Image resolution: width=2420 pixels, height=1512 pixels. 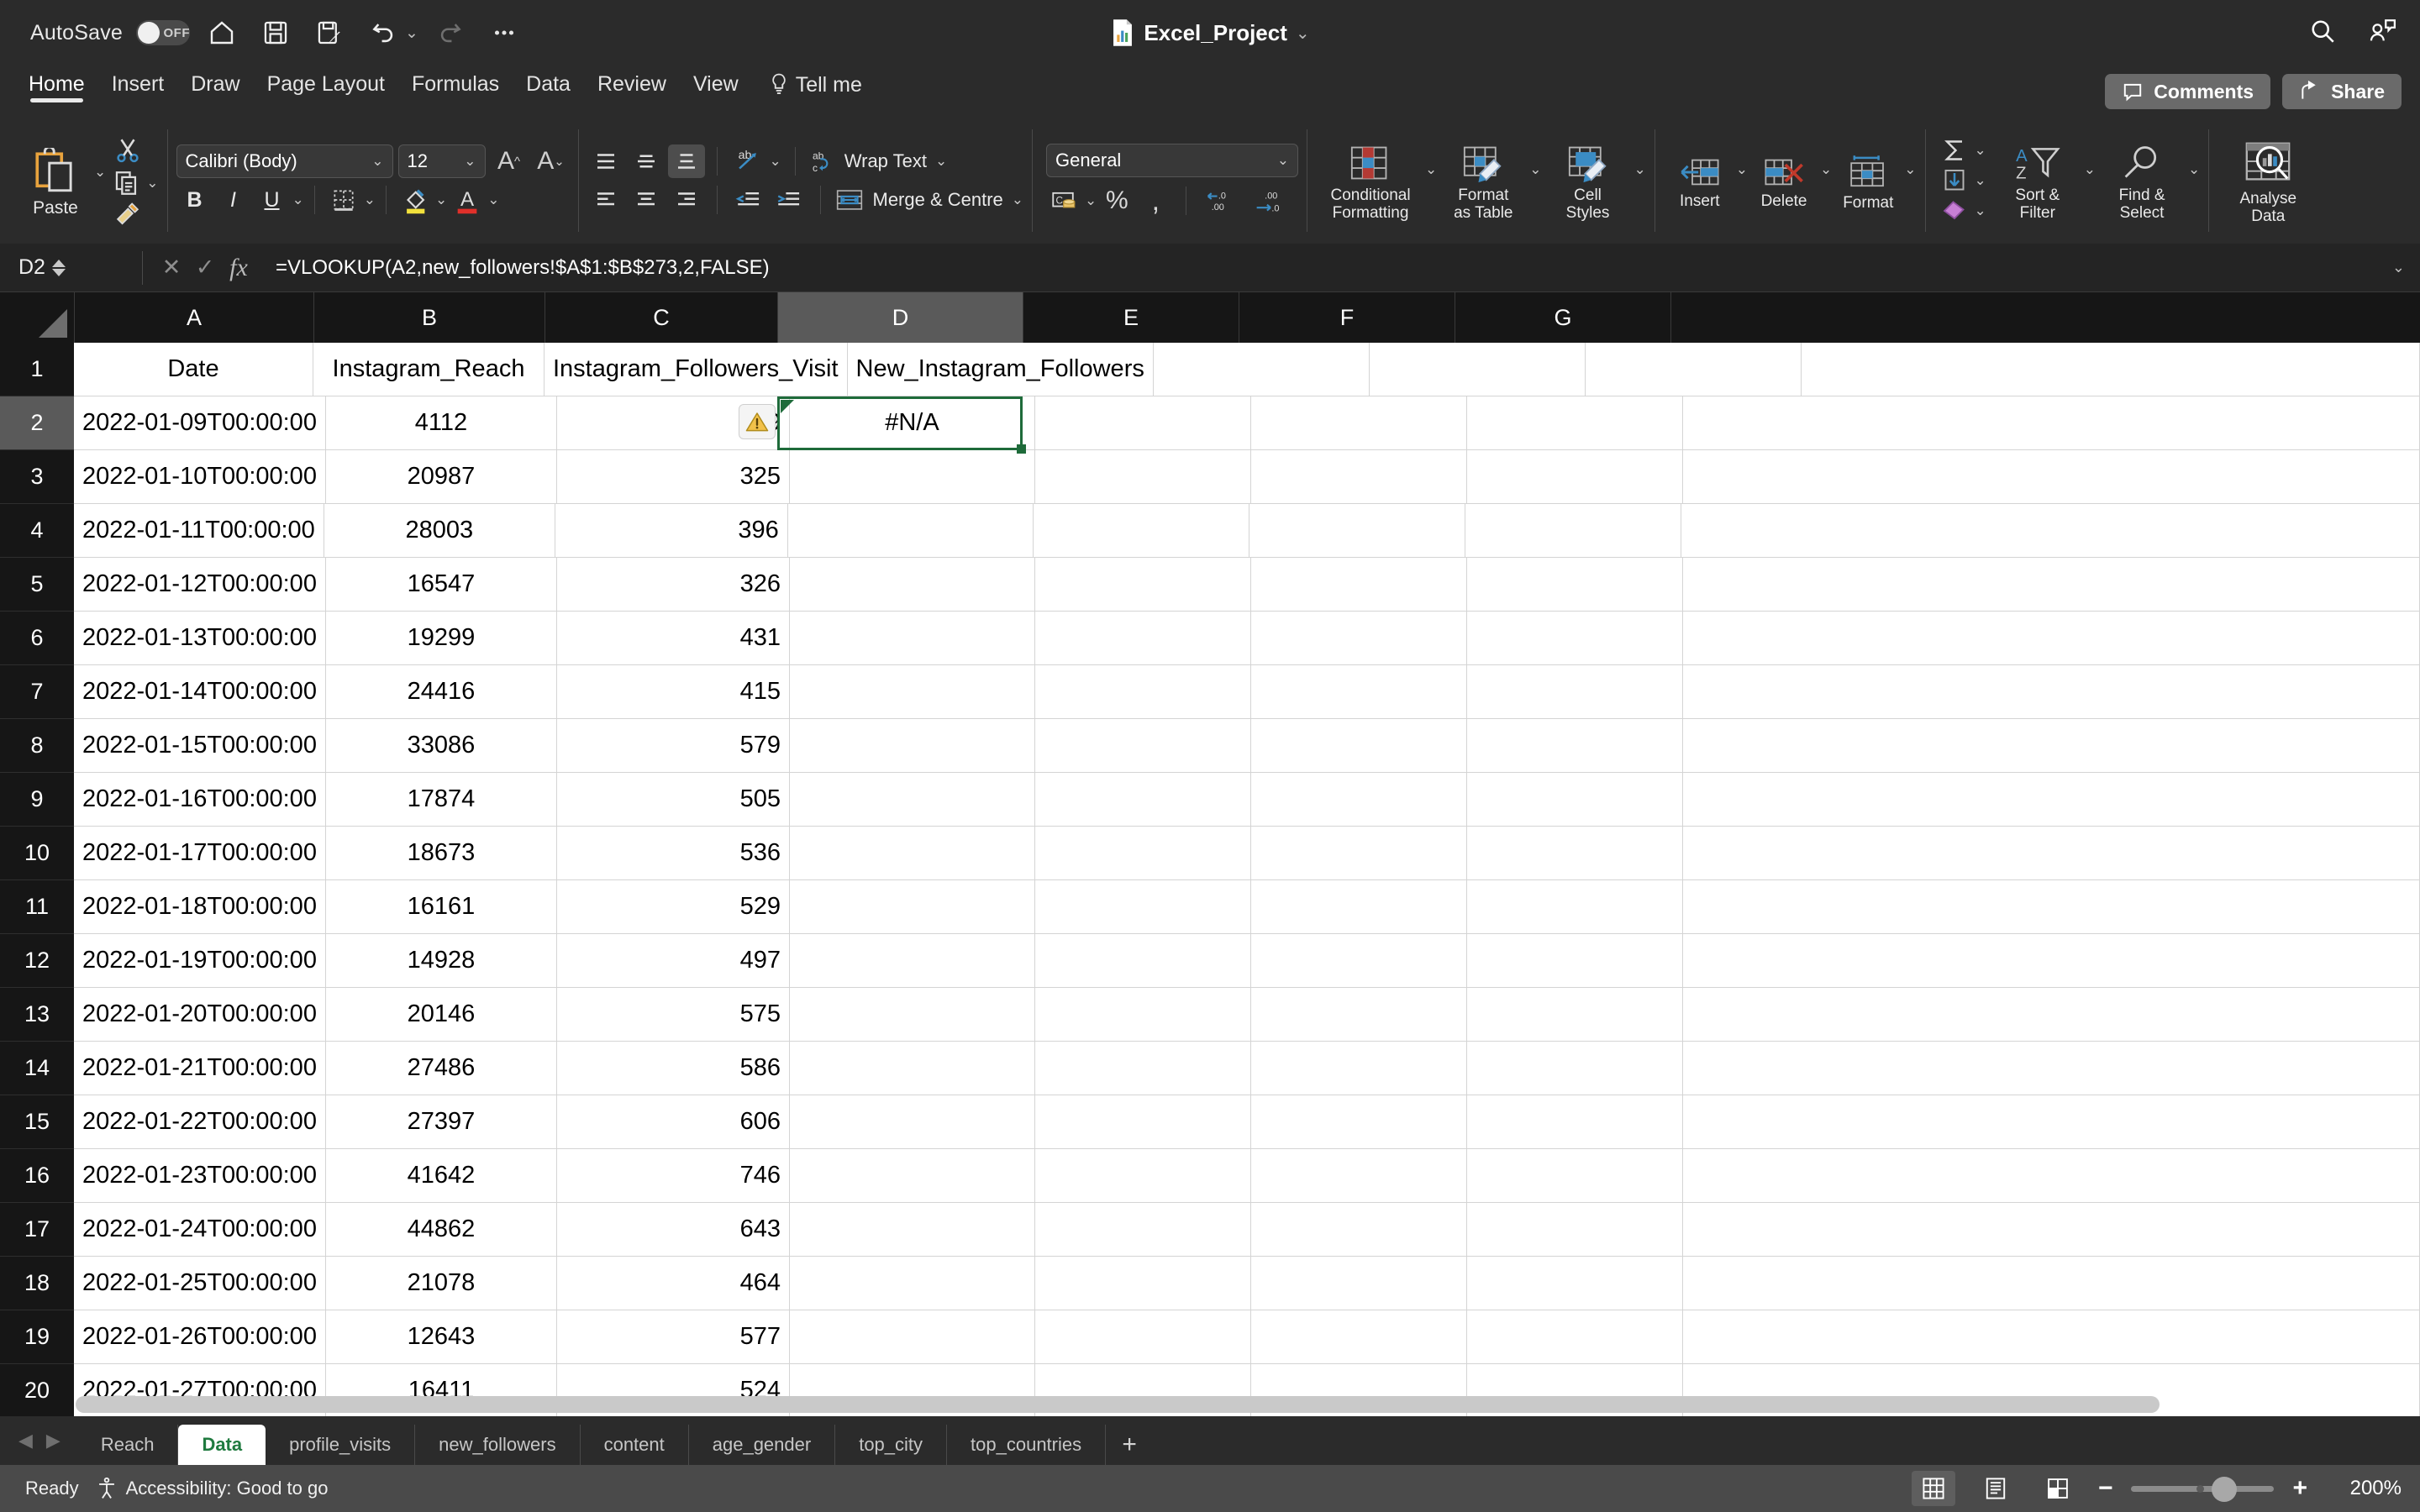 I want to click on row-header-2: 2, so click(x=37, y=423).